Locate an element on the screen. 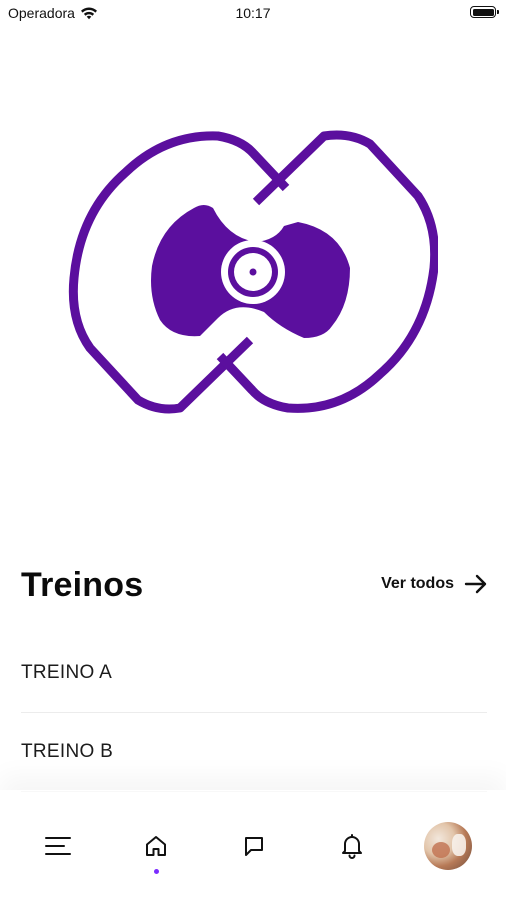 This screenshot has width=506, height=900. list-item-label: TREINO B is located at coordinates (67, 751).